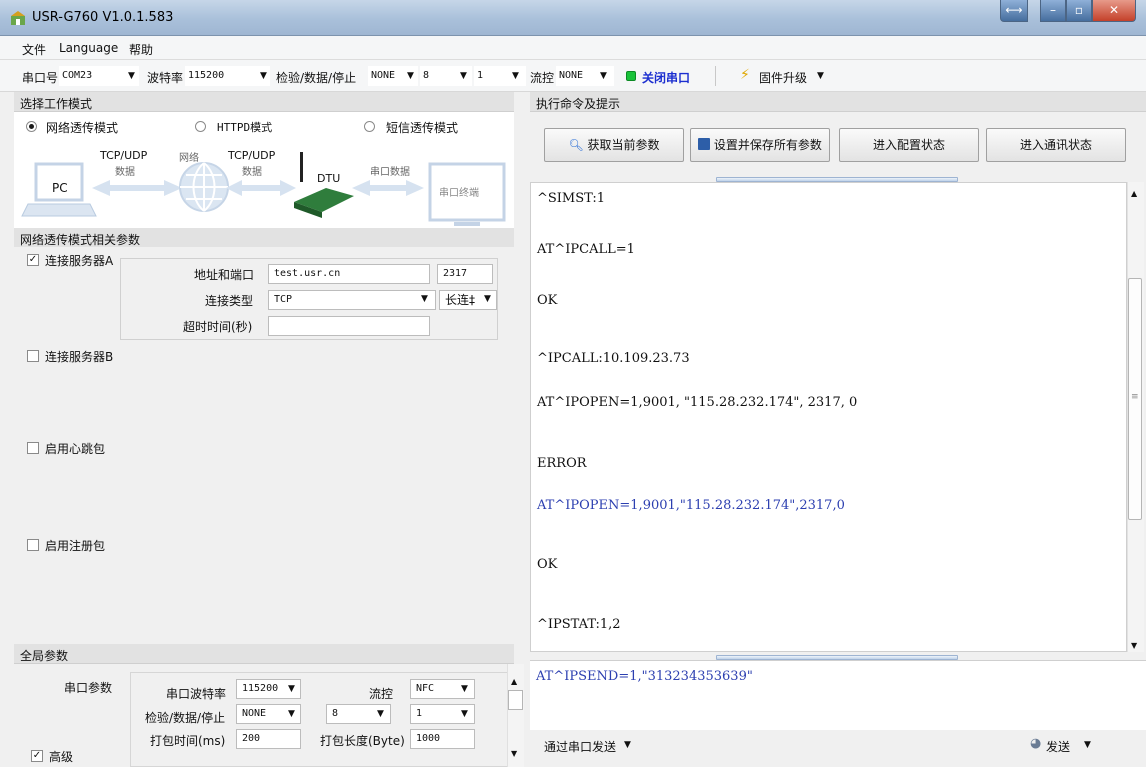  I want to click on magnifier-icon: 🔍︎, so click(576, 145).